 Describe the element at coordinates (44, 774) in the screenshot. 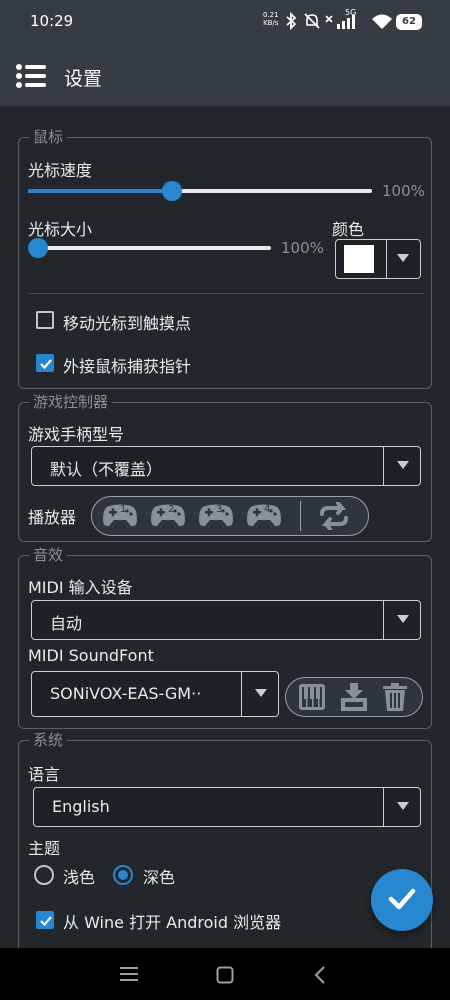

I see `language-label: 语言` at that location.